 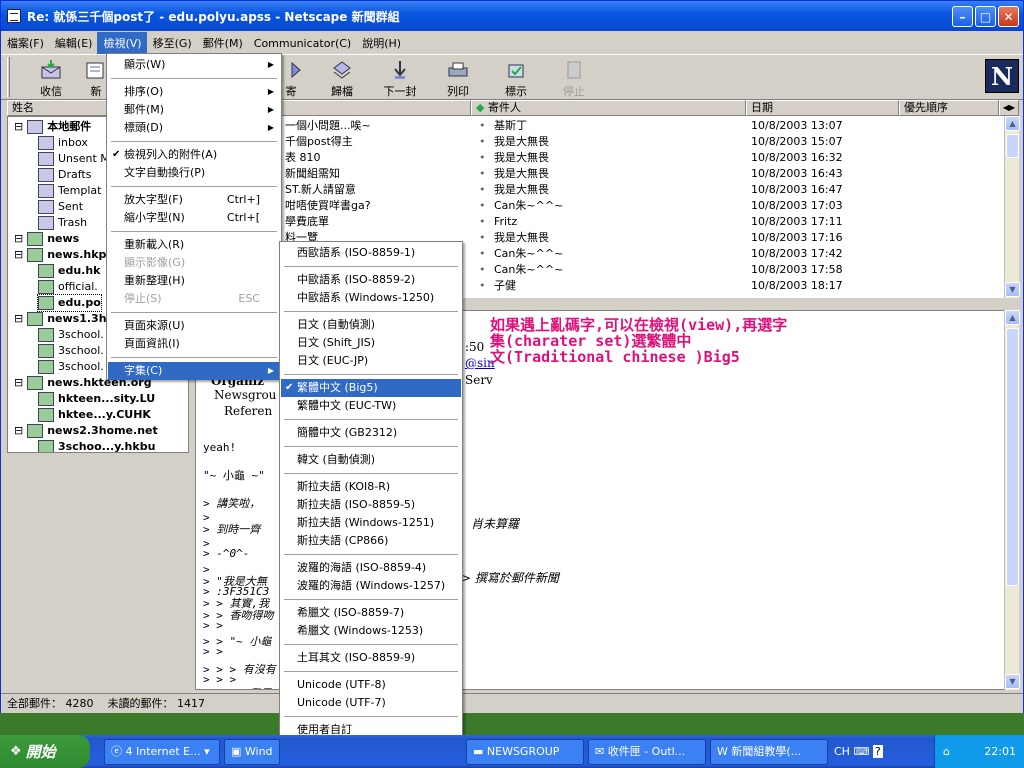 What do you see at coordinates (371, 253) in the screenshot?
I see `menu-item: 西歐語系 (ISO-8859-1)` at bounding box center [371, 253].